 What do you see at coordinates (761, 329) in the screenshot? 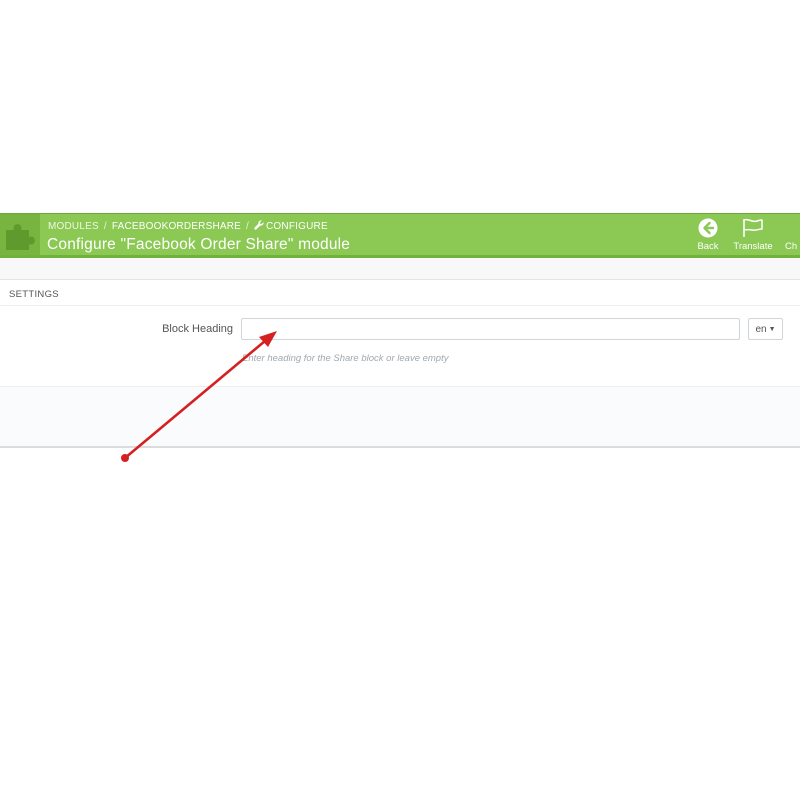
I see `language-value: en` at bounding box center [761, 329].